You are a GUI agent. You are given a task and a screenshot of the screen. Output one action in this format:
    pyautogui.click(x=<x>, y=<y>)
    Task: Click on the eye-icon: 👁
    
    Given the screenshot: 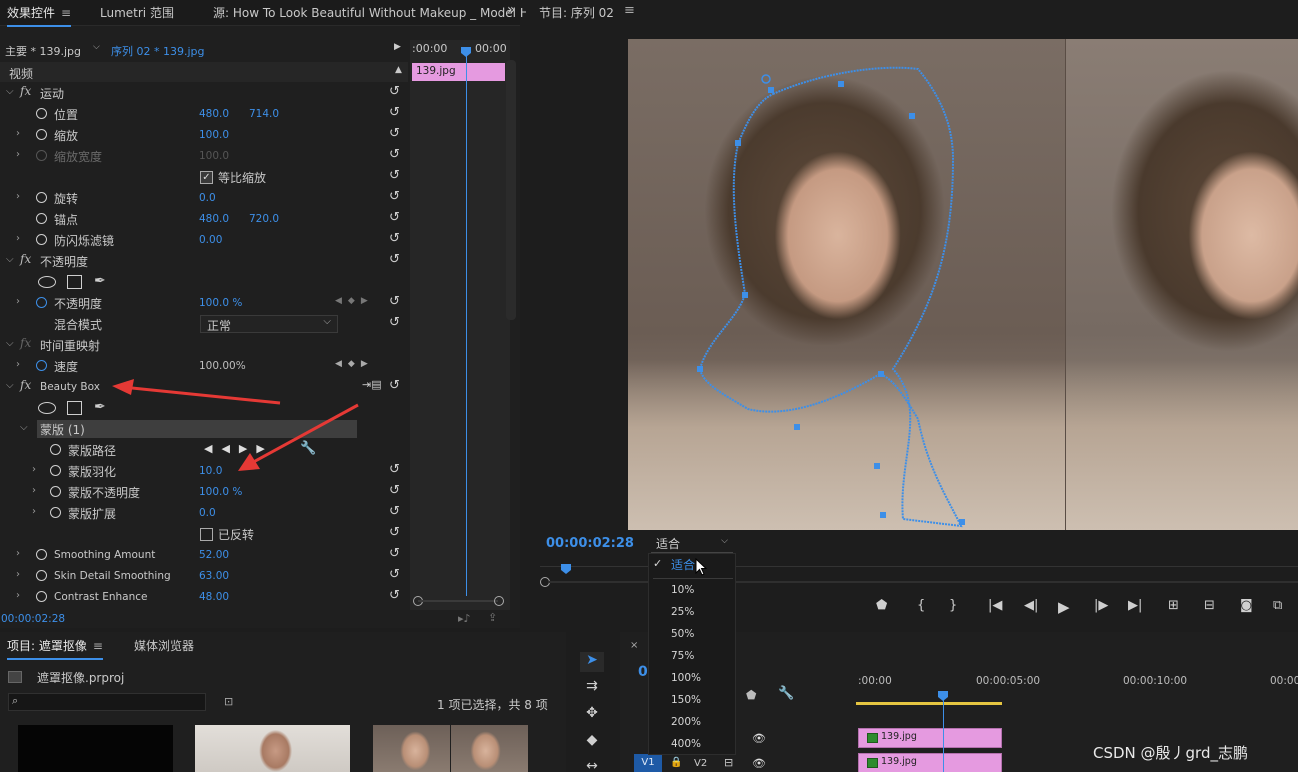 What is the action you would take?
    pyautogui.click(x=759, y=763)
    